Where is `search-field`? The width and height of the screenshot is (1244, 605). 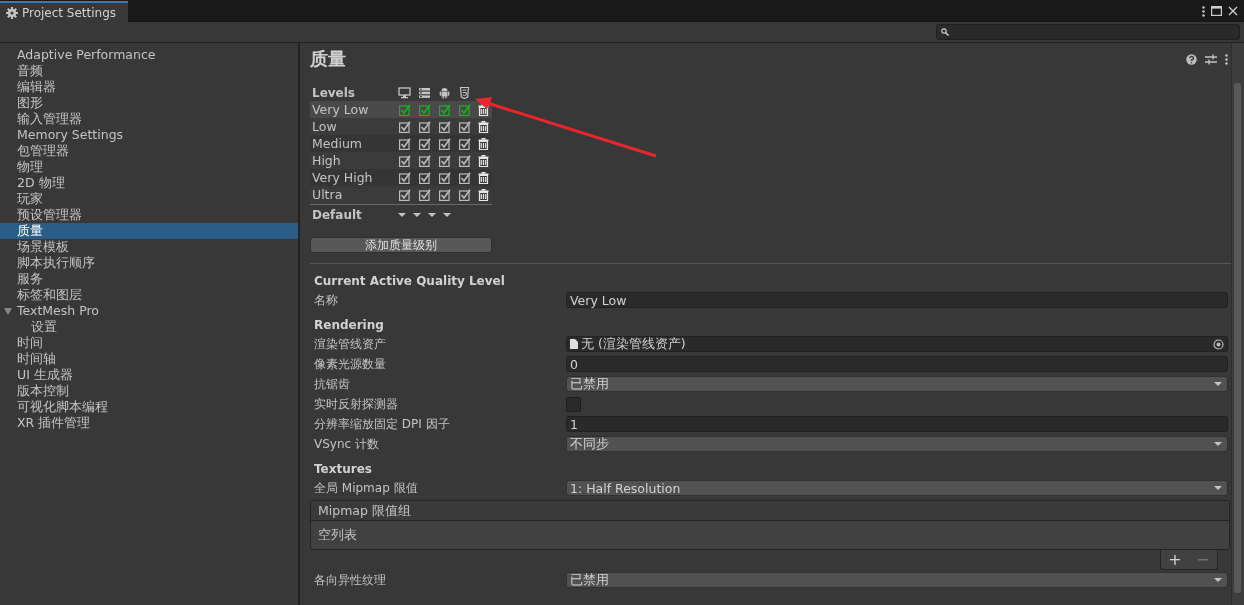 search-field is located at coordinates (1088, 32).